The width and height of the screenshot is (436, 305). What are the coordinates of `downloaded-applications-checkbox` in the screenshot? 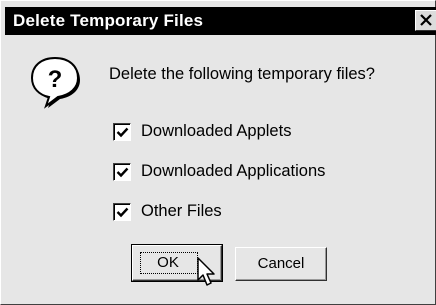 It's located at (122, 172).